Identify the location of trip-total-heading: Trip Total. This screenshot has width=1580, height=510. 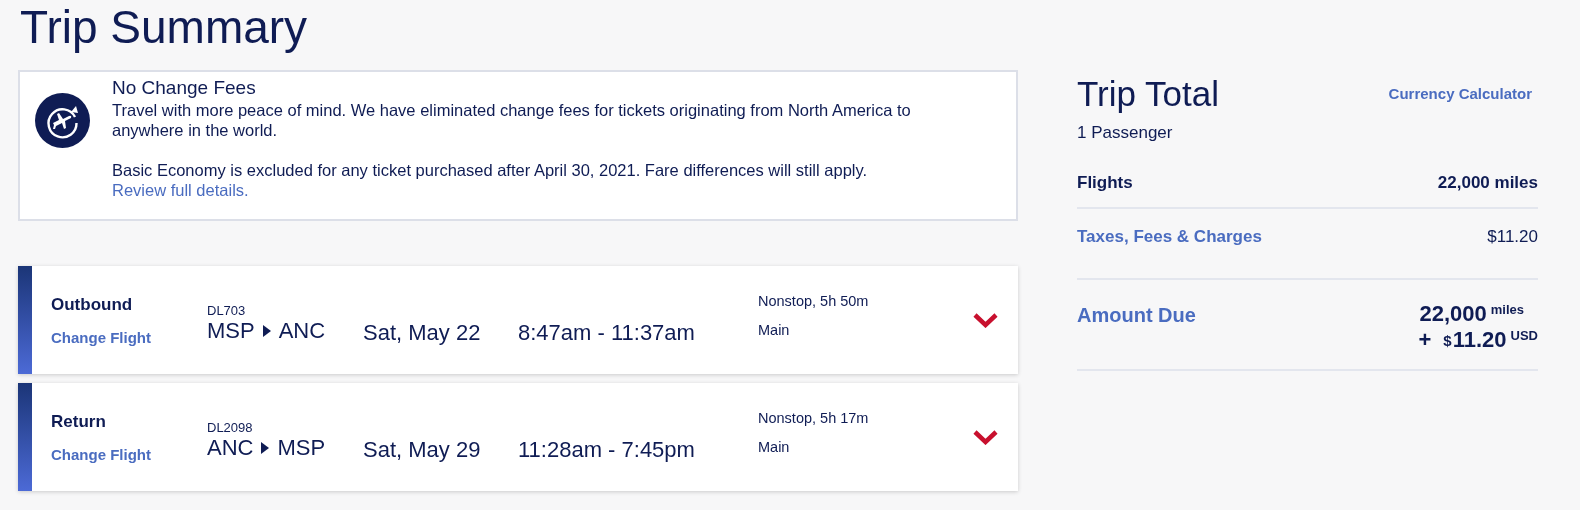
(1148, 94).